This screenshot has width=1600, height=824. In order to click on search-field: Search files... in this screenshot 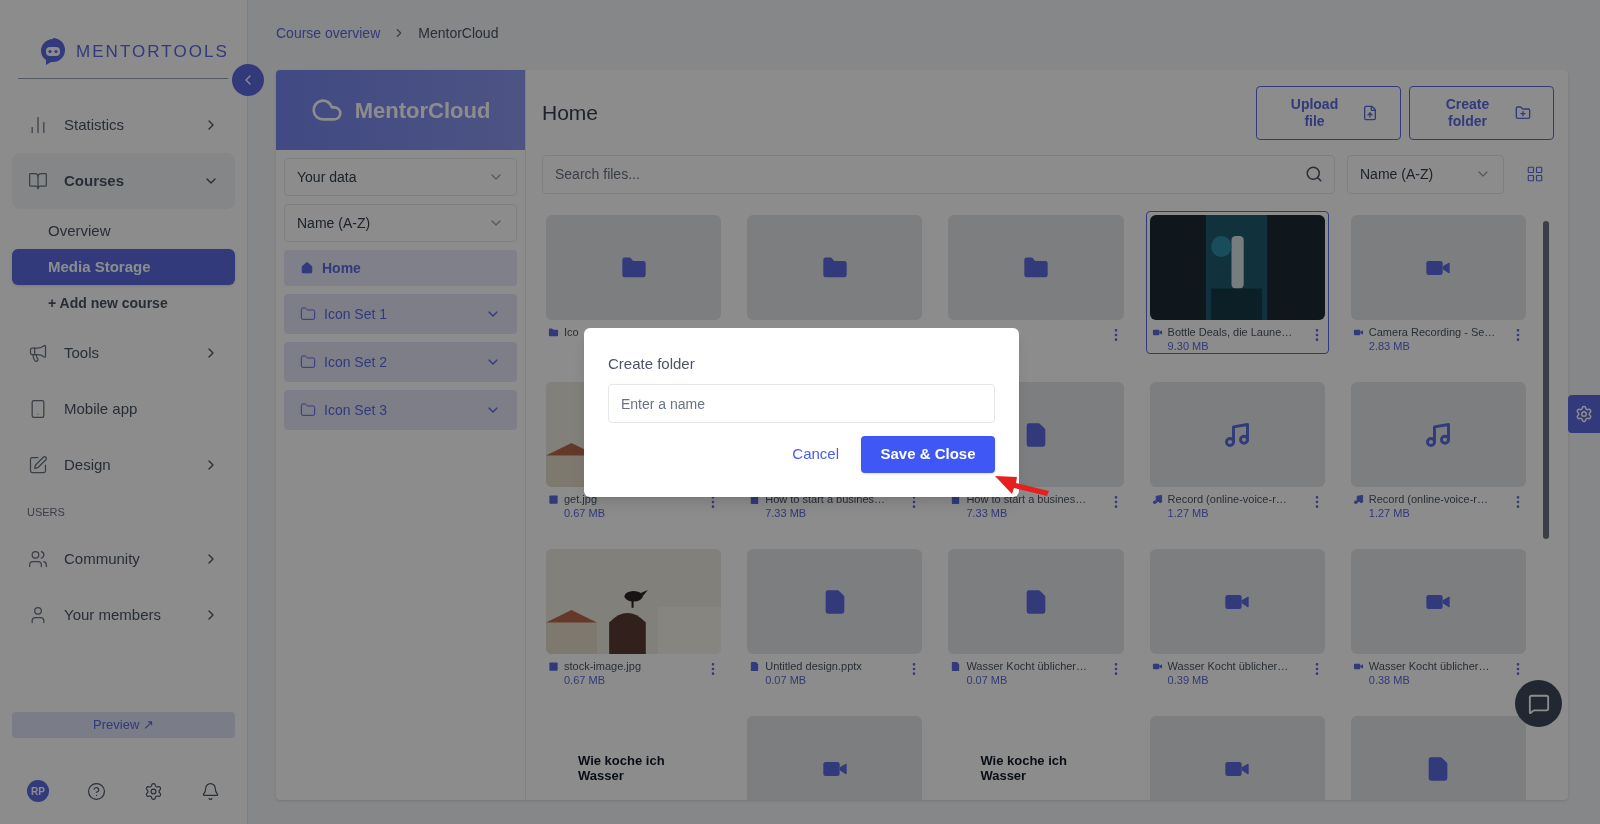, I will do `click(938, 174)`.